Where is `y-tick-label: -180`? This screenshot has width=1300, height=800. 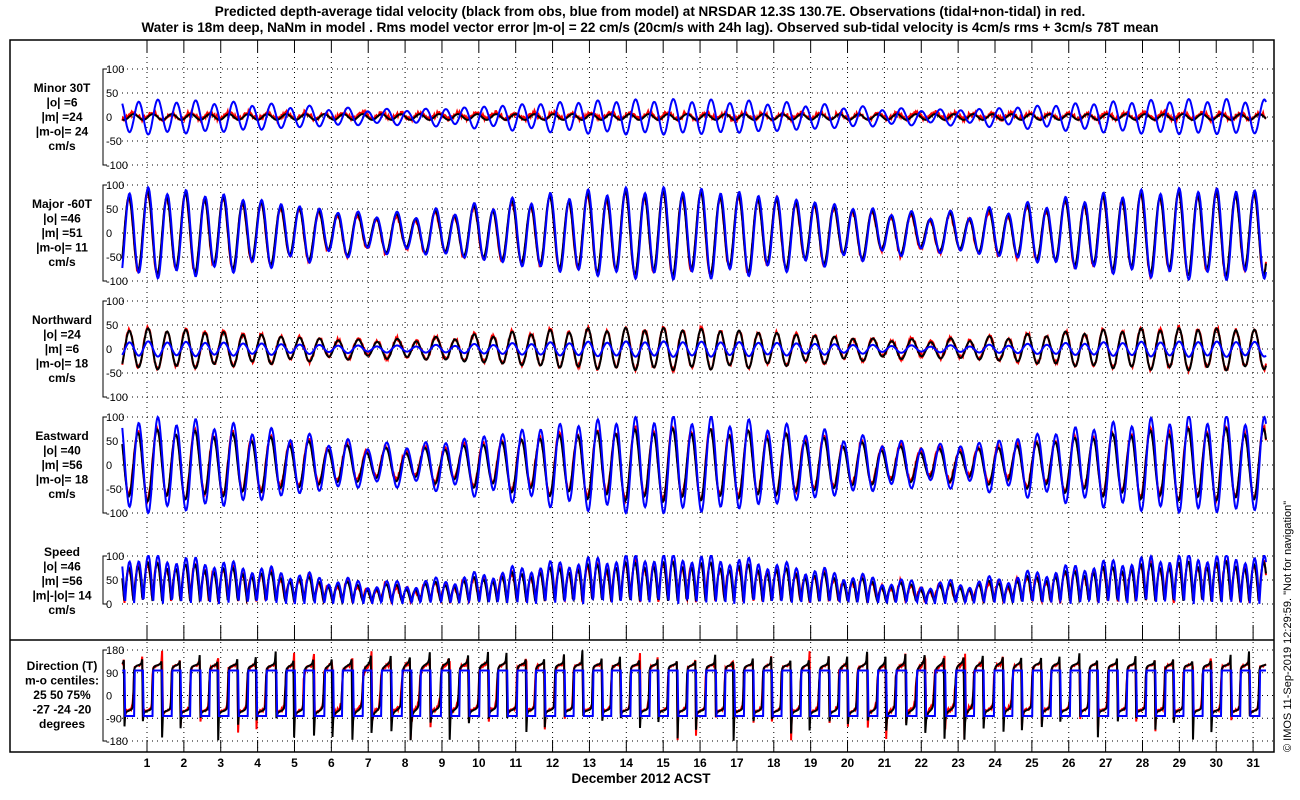 y-tick-label: -180 is located at coordinates (117, 742).